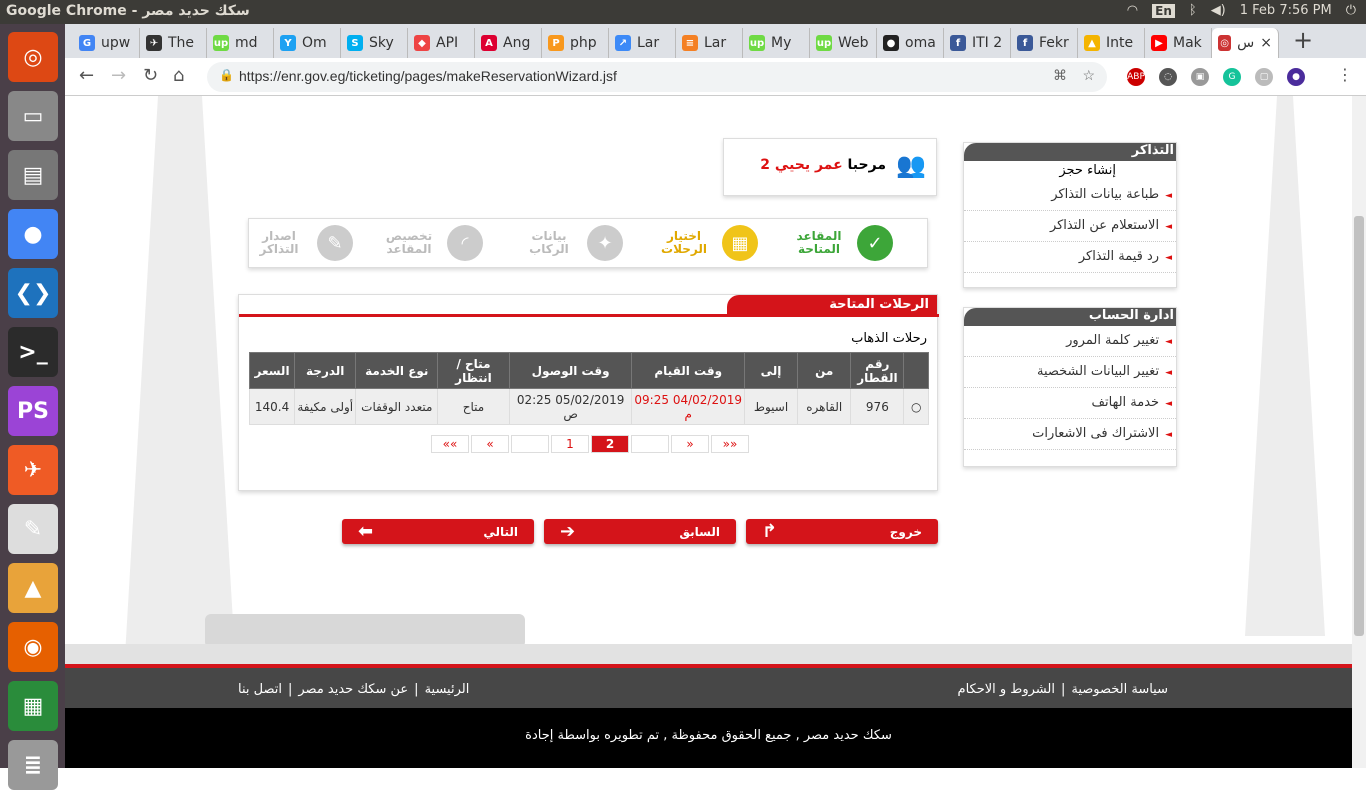  I want to click on browser-tab: ✈ The, so click(173, 43).